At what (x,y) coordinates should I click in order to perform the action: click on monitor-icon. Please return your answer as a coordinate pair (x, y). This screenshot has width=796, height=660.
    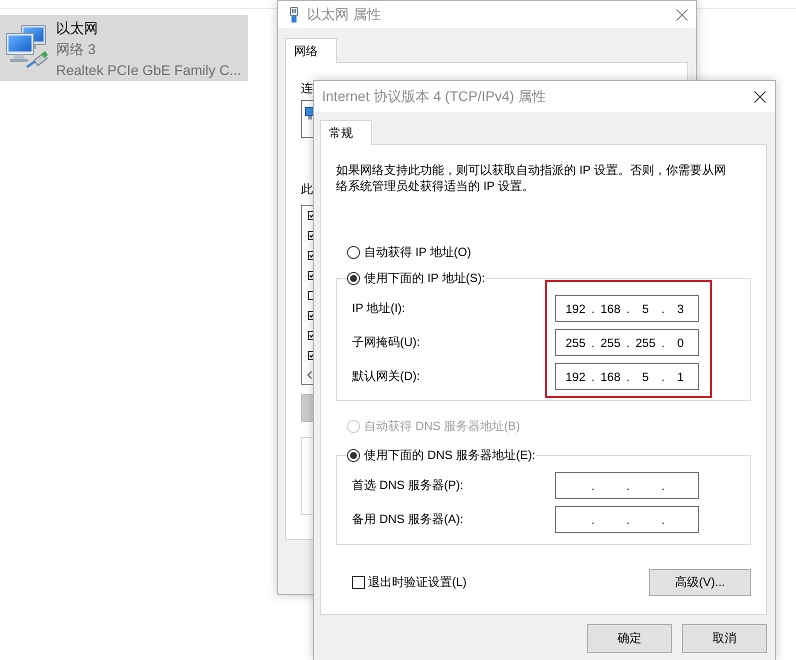
    Looking at the image, I should click on (309, 113).